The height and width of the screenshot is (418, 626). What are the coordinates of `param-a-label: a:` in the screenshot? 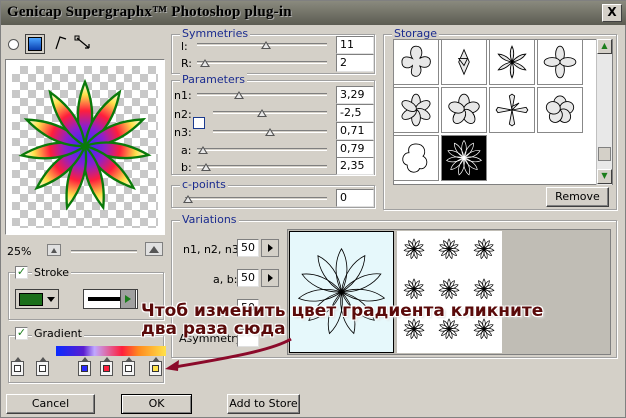 It's located at (186, 150).